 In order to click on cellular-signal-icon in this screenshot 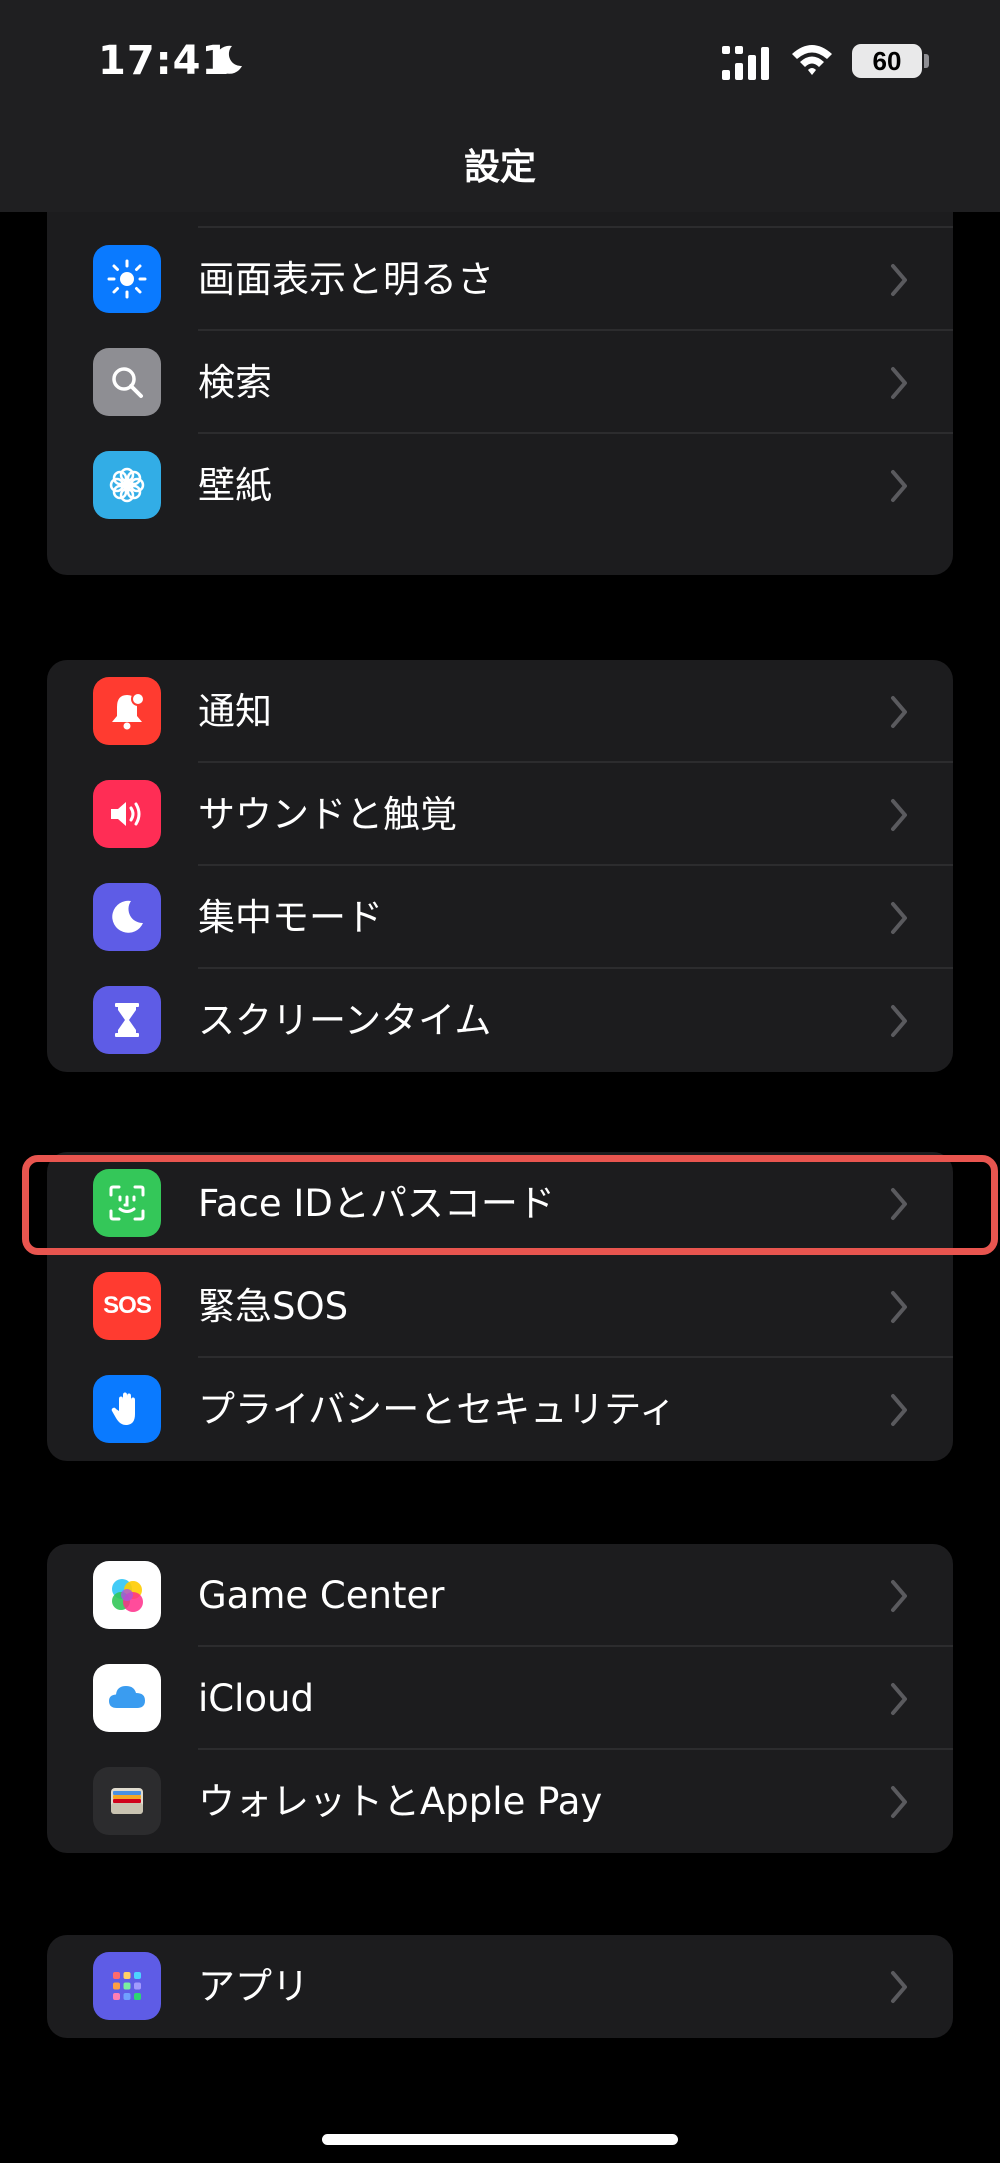, I will do `click(745, 63)`.